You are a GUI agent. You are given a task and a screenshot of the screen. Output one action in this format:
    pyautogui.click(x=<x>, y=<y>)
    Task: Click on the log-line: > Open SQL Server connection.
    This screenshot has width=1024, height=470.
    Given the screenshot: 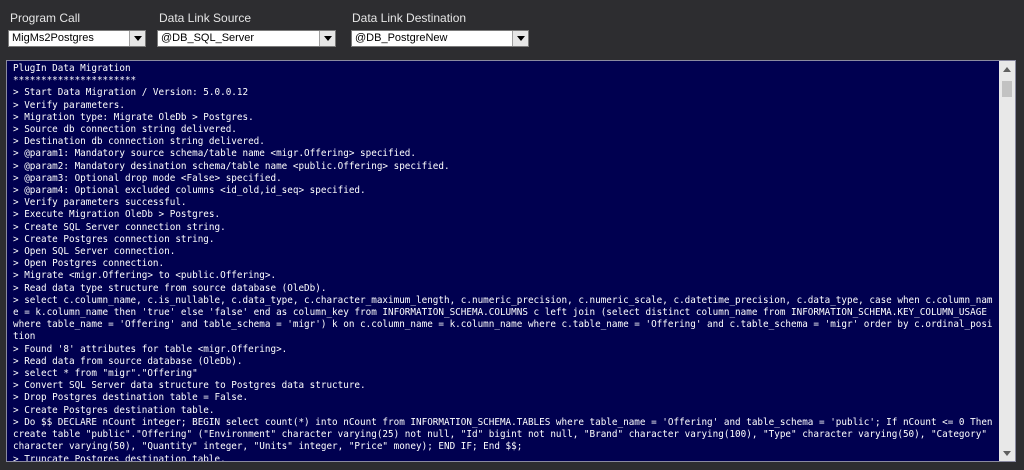 What is the action you would take?
    pyautogui.click(x=94, y=252)
    